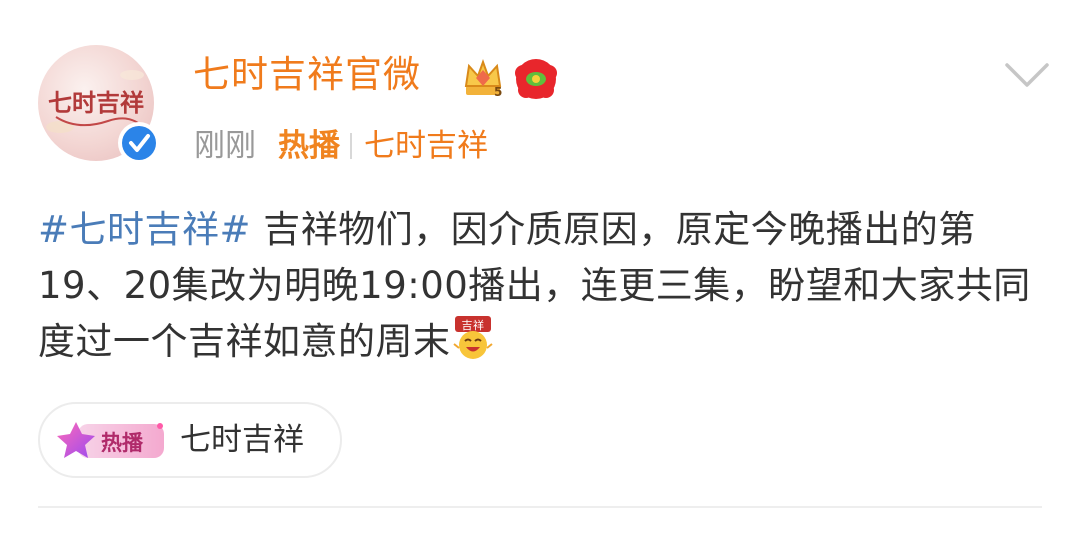  Describe the element at coordinates (540, 507) in the screenshot. I see `bottom-divider` at that location.